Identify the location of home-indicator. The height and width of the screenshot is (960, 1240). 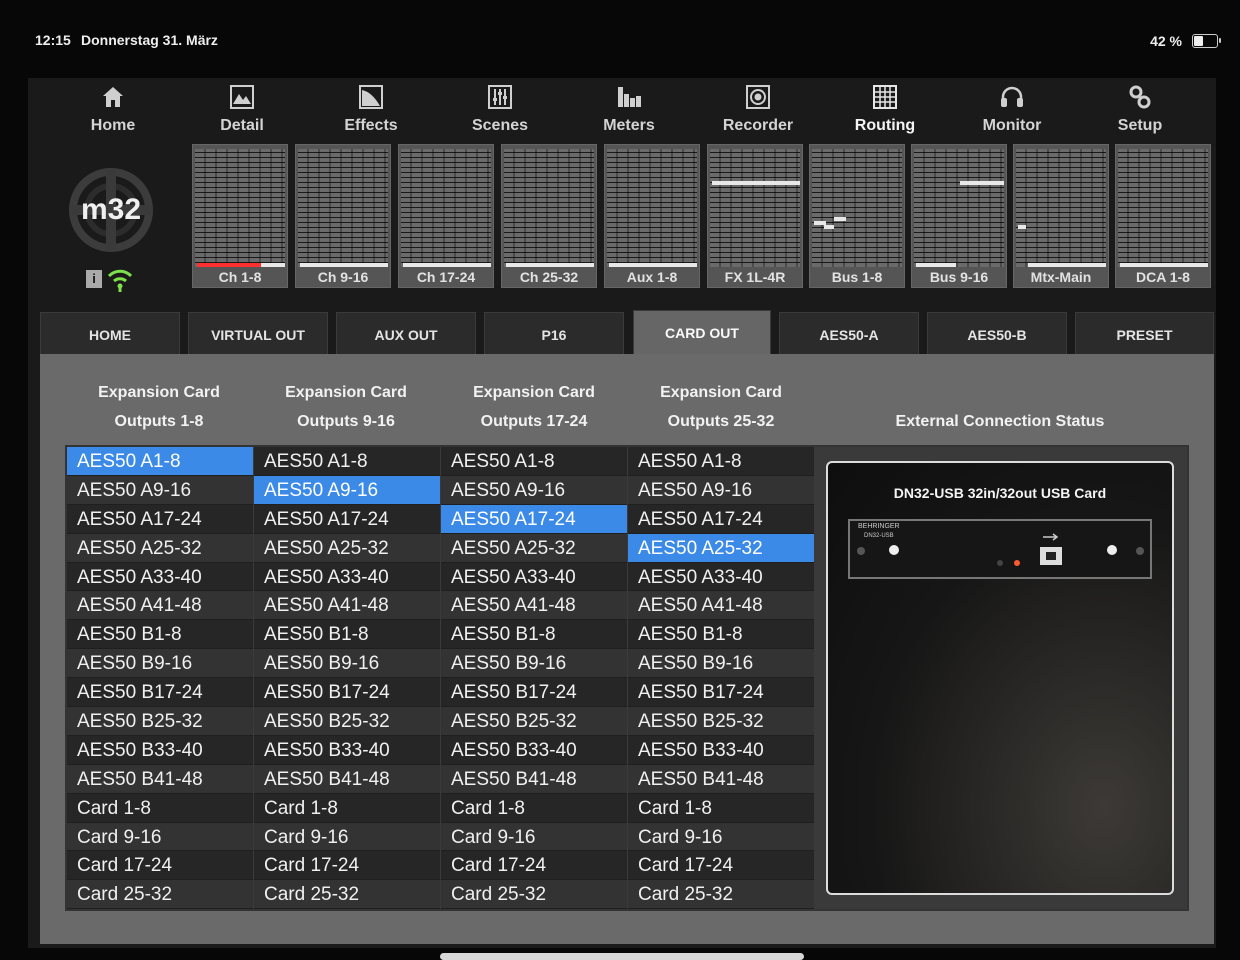
(622, 956).